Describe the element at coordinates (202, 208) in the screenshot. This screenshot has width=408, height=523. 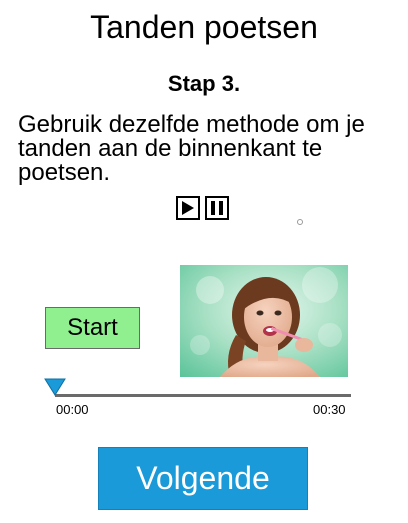
I see `media-controls` at that location.